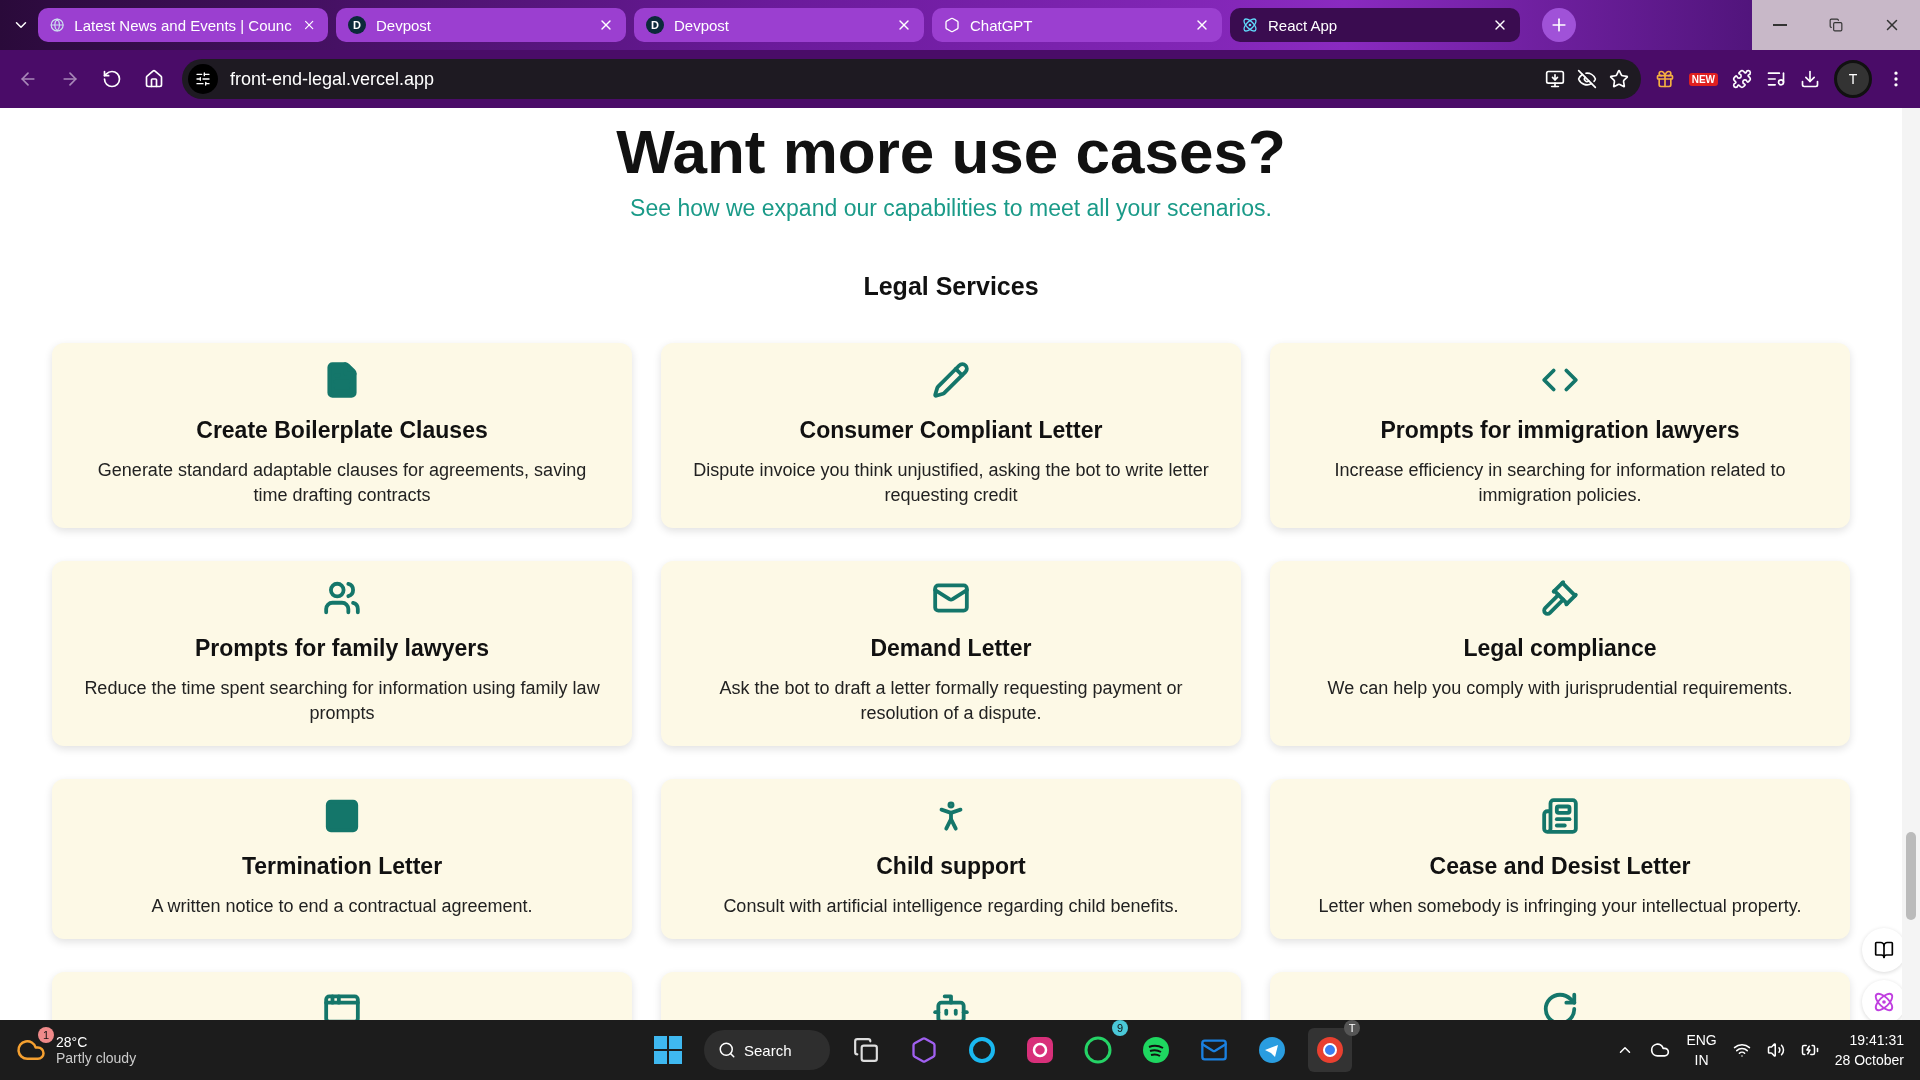  What do you see at coordinates (1869, 1060) in the screenshot?
I see `clock-date: 28 October` at bounding box center [1869, 1060].